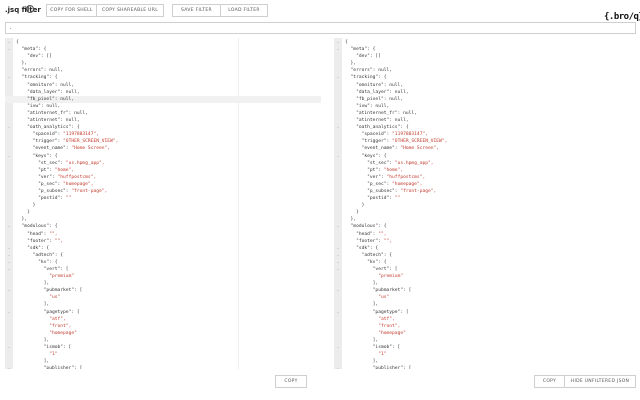 This screenshot has height=400, width=640. Describe the element at coordinates (485, 63) in the screenshot. I see `code-line: },` at that location.